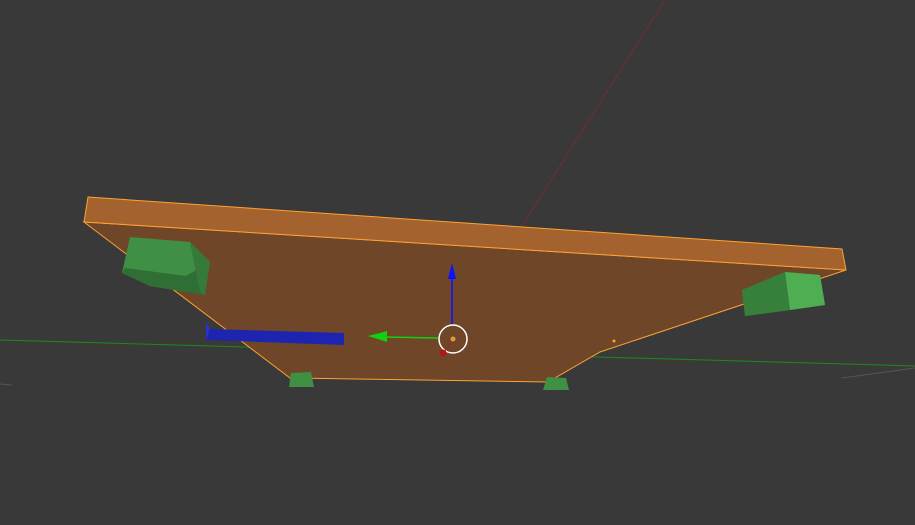 This screenshot has width=915, height=525. What do you see at coordinates (453, 339) in the screenshot?
I see `object-origin-icon` at bounding box center [453, 339].